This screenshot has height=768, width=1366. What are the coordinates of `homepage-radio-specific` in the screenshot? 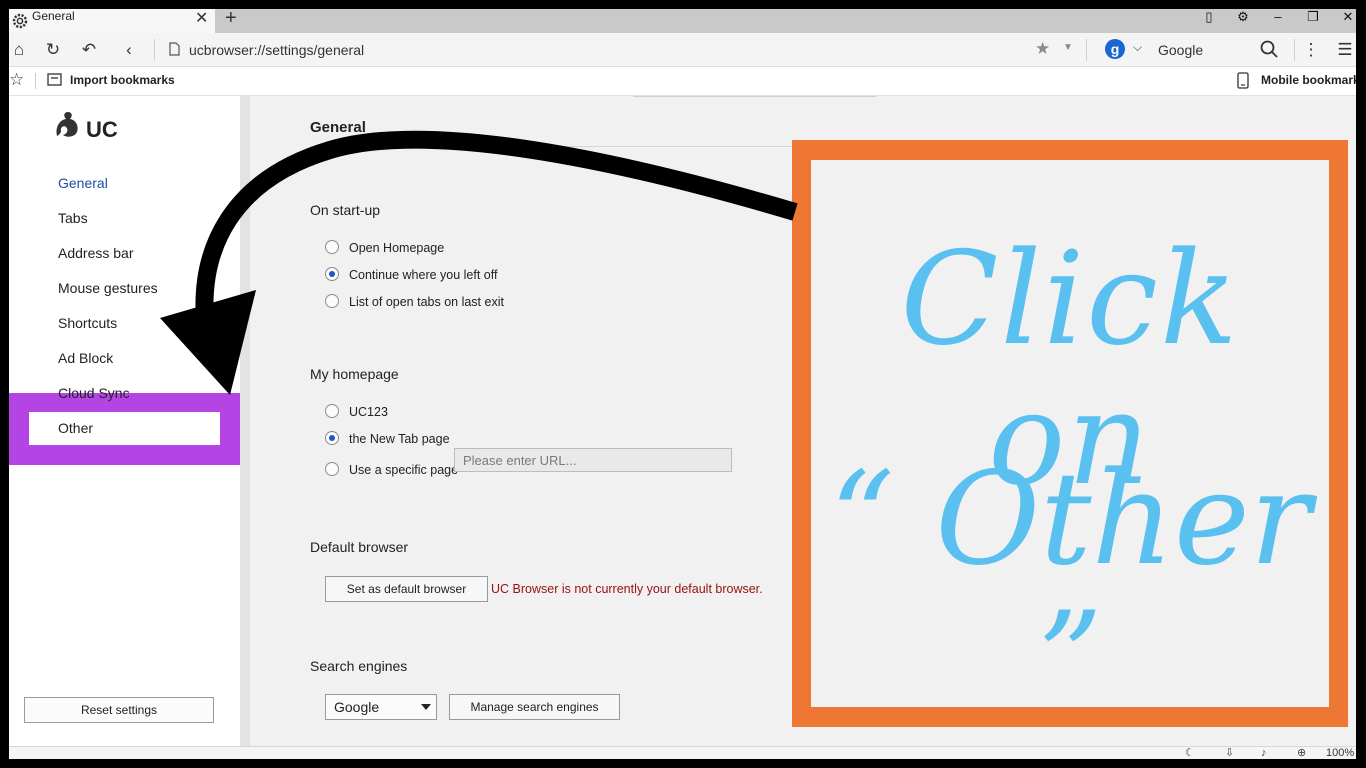 It's located at (332, 469).